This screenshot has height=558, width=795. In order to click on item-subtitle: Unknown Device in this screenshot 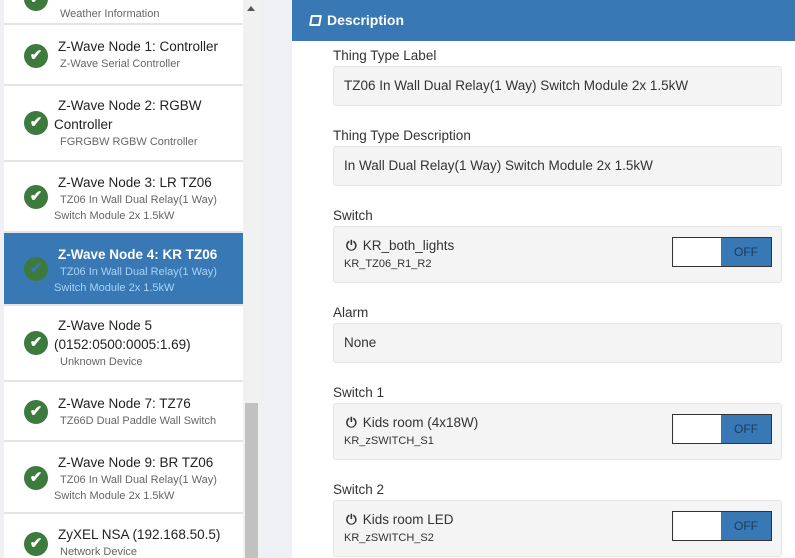, I will do `click(101, 362)`.